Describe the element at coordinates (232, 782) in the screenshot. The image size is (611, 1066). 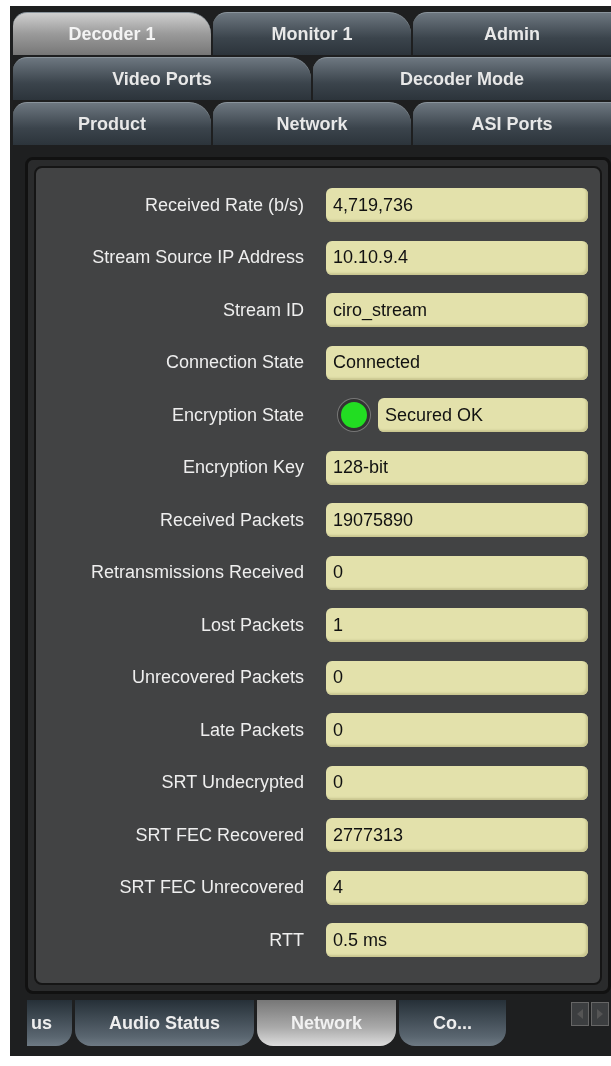
I see `field-label: SRT Undecrypted` at that location.